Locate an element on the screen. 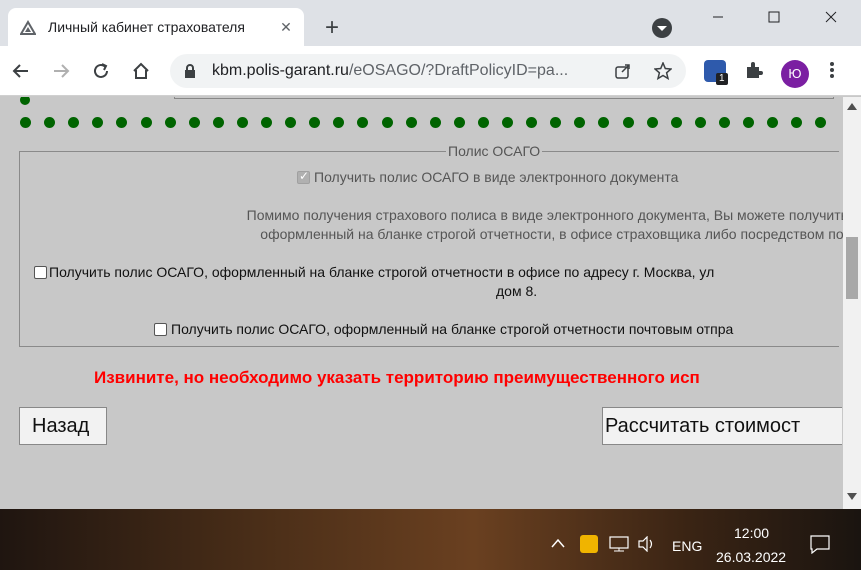  dotted-divider is located at coordinates (423, 123).